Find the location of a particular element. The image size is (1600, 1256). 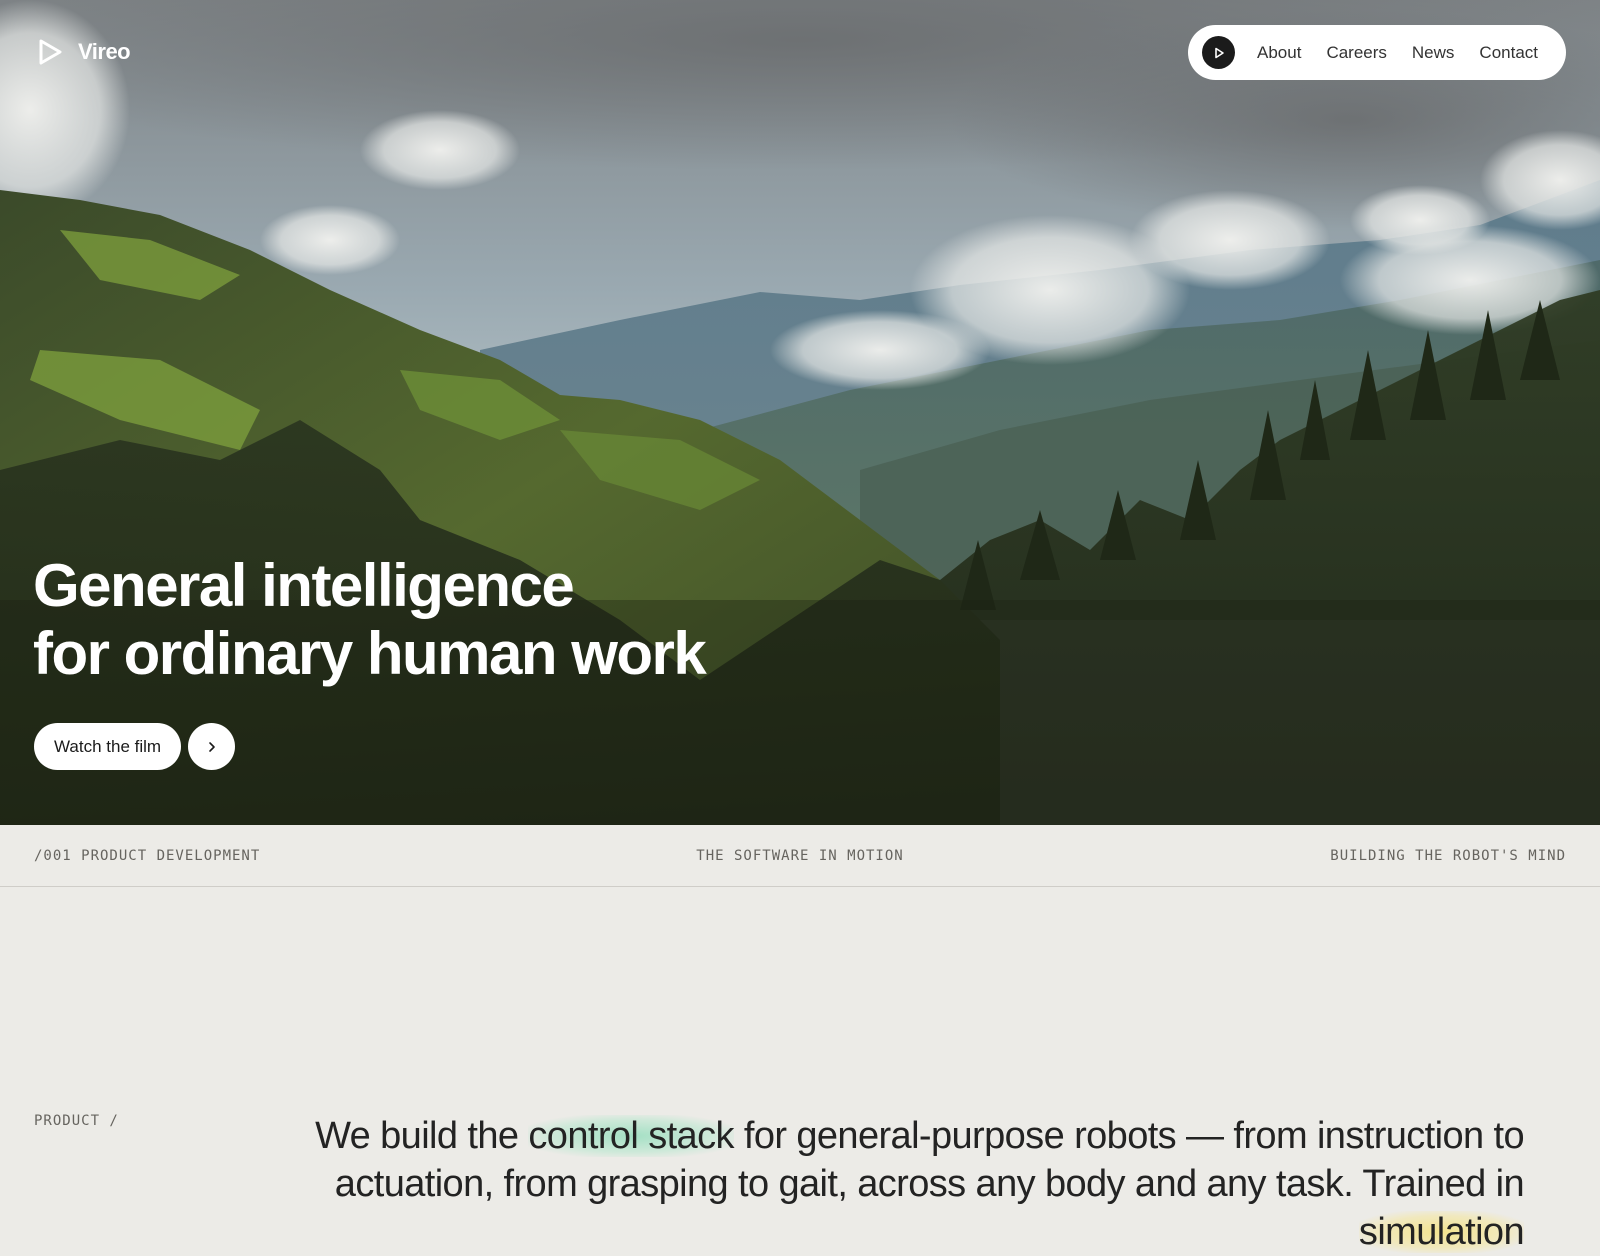

product-section-label: PRODUCT / is located at coordinates (76, 1121).